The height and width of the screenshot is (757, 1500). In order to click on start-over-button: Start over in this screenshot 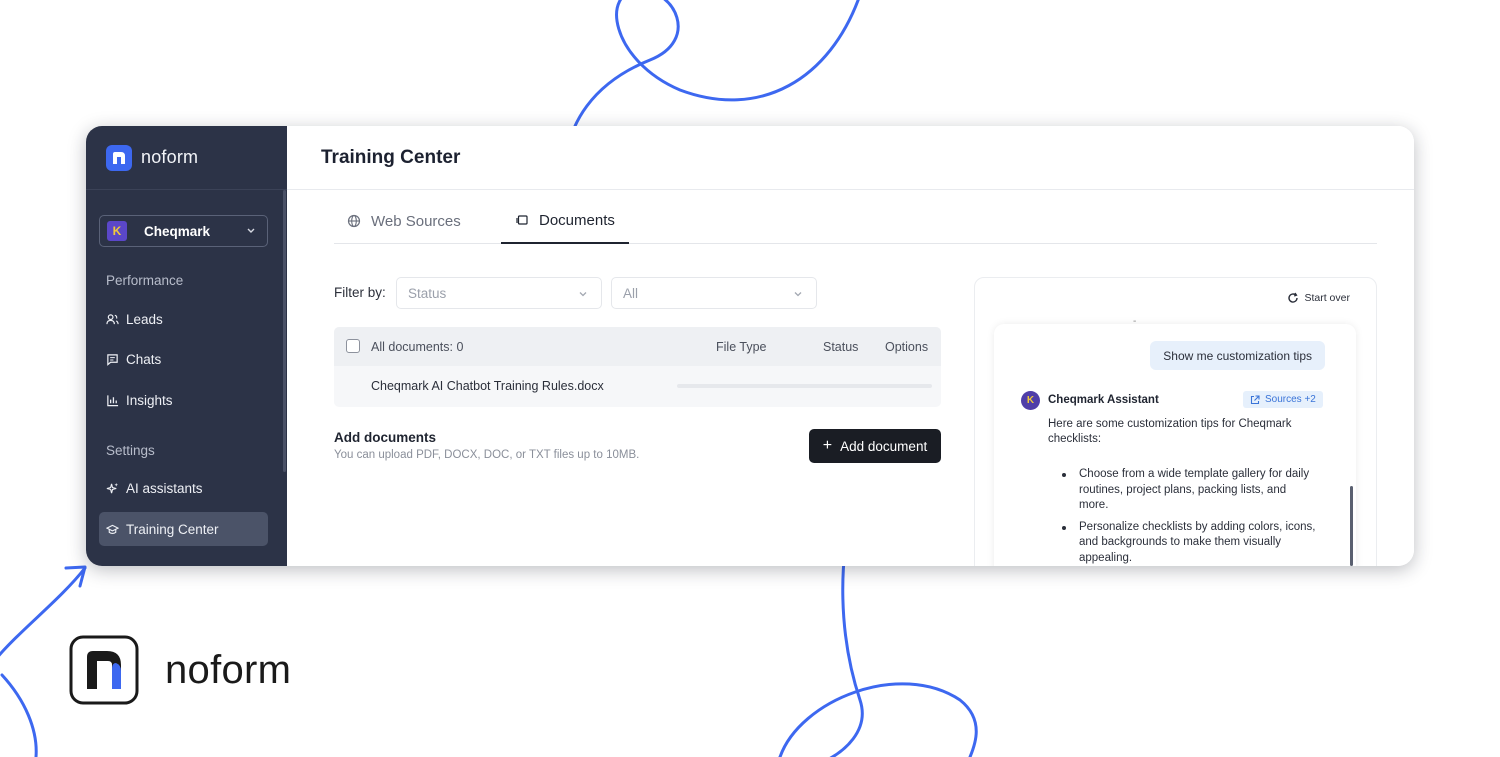, I will do `click(1318, 298)`.